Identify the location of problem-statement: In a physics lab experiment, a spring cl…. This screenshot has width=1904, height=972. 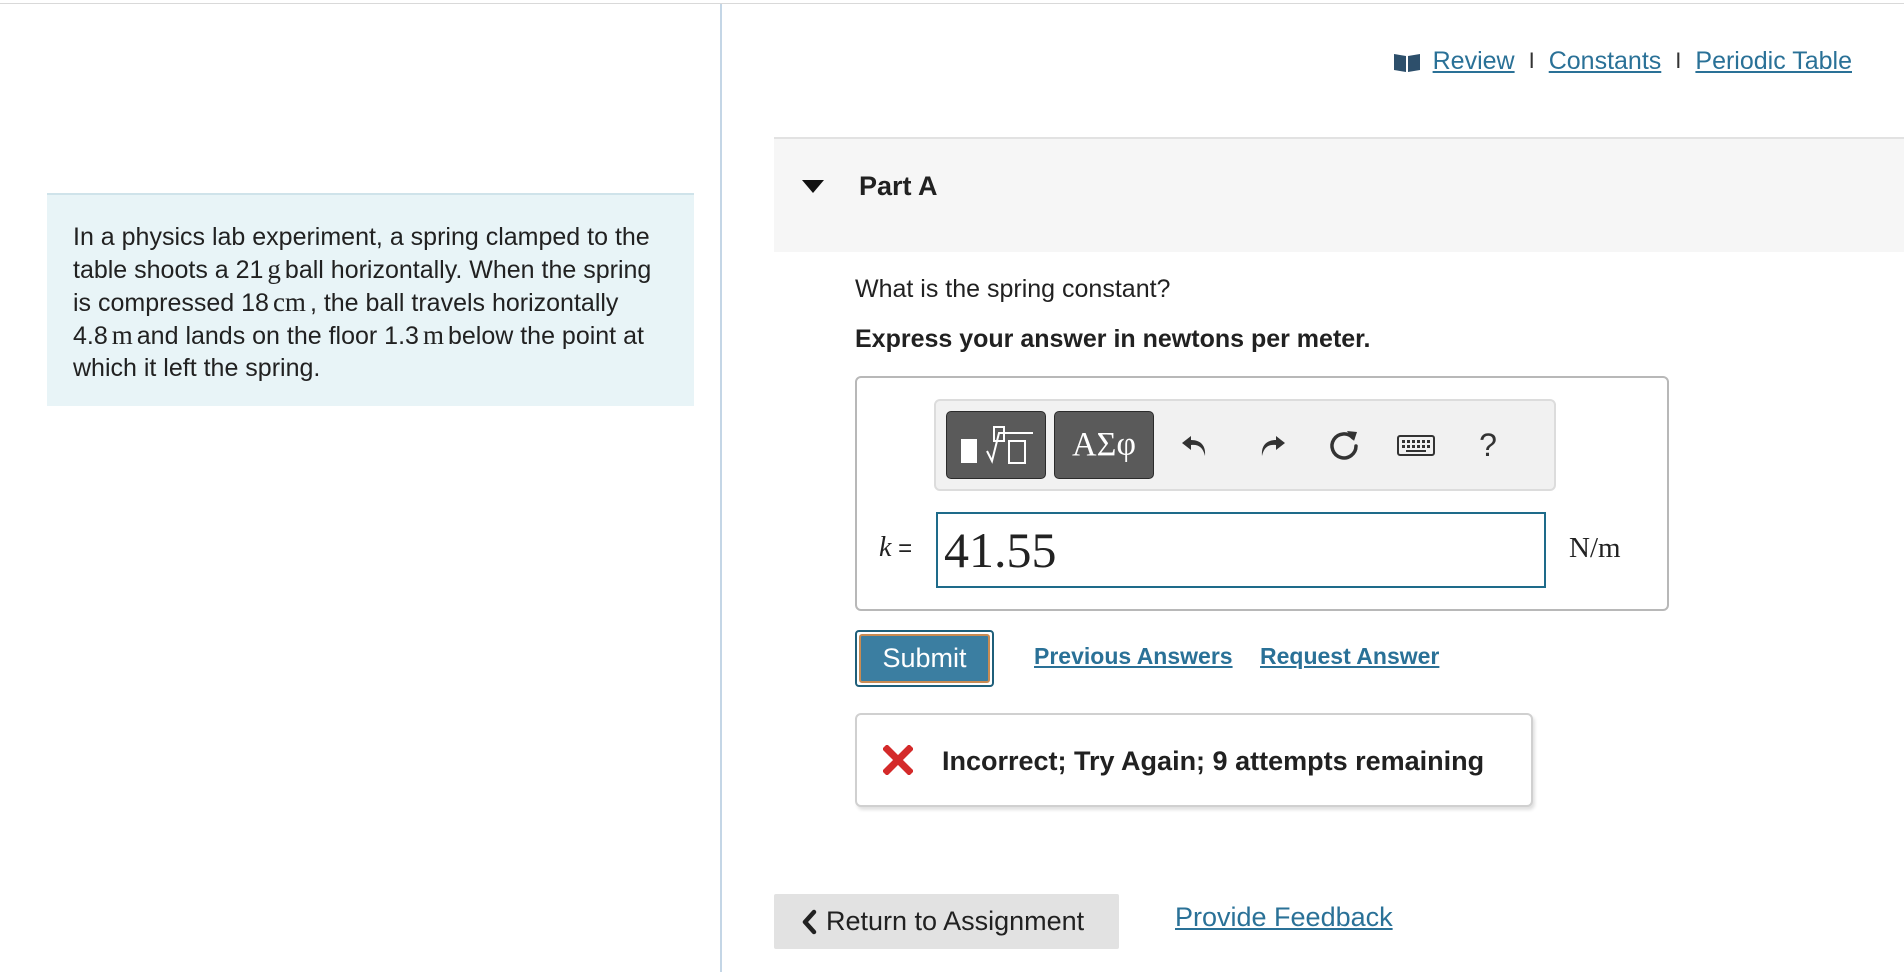
(370, 299).